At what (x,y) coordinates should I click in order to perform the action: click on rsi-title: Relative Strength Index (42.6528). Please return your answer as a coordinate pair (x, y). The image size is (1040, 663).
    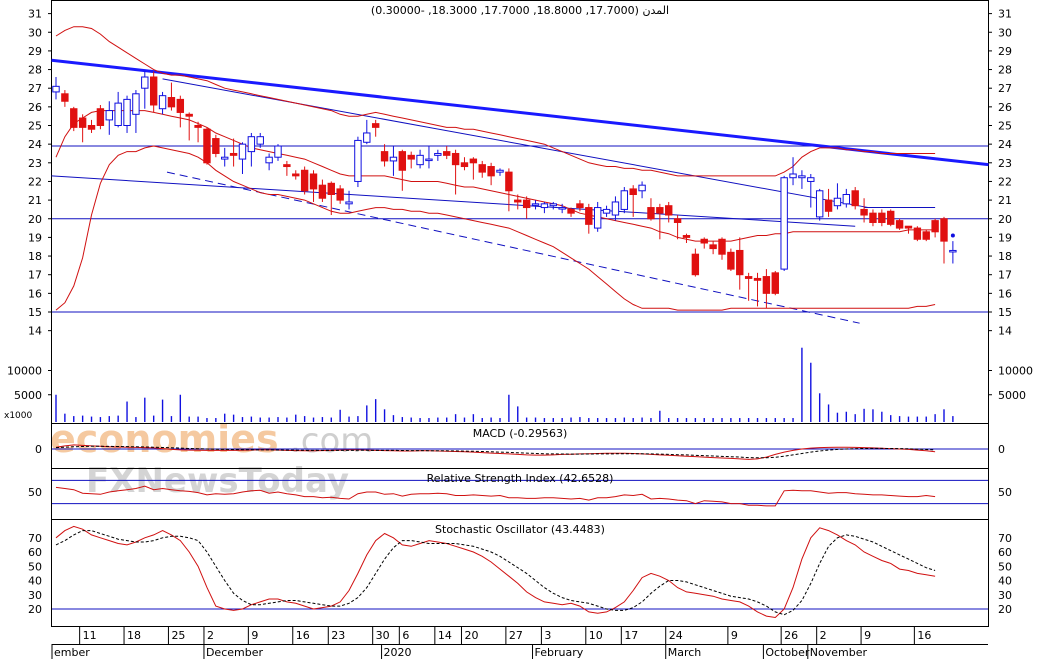
    Looking at the image, I should click on (520, 478).